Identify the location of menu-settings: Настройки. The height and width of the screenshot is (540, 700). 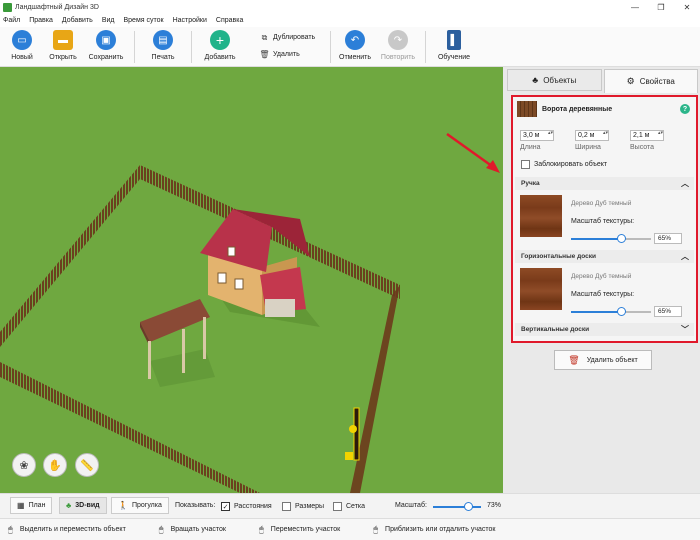
(190, 20).